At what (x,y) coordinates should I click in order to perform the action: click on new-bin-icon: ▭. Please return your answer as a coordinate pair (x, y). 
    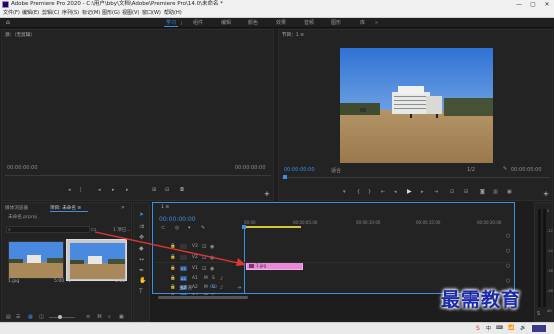
    Looking at the image, I should click on (94, 229).